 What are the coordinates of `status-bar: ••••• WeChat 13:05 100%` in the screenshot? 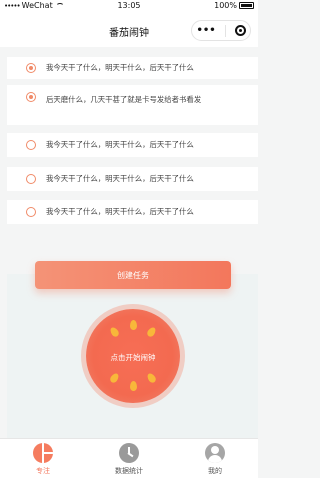 It's located at (129, 6).